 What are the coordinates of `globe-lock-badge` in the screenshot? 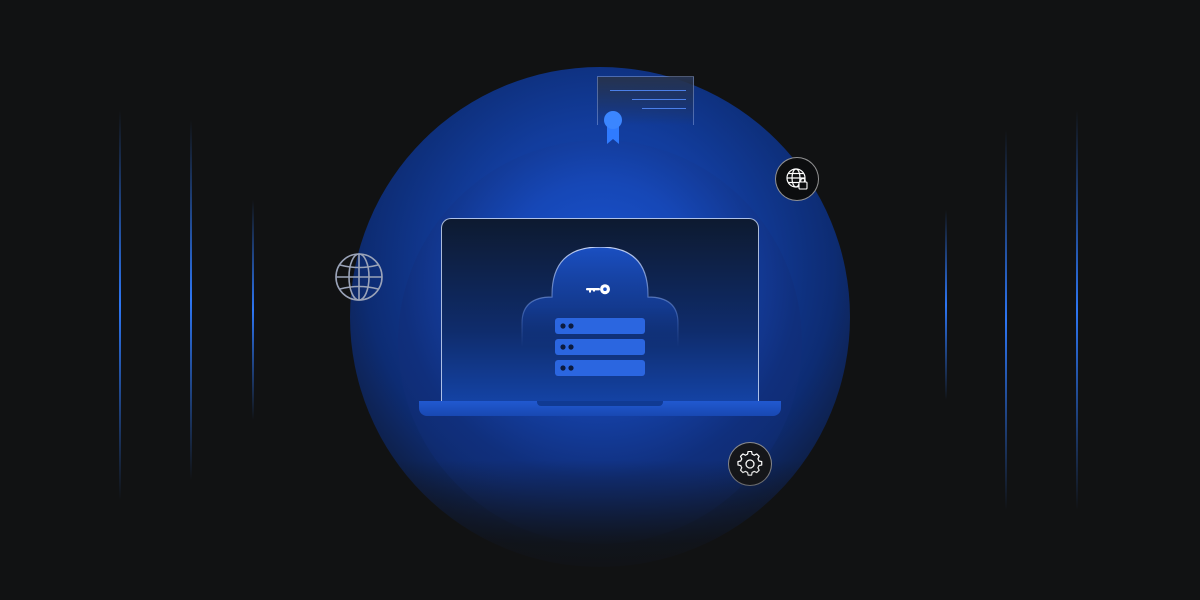 It's located at (797, 179).